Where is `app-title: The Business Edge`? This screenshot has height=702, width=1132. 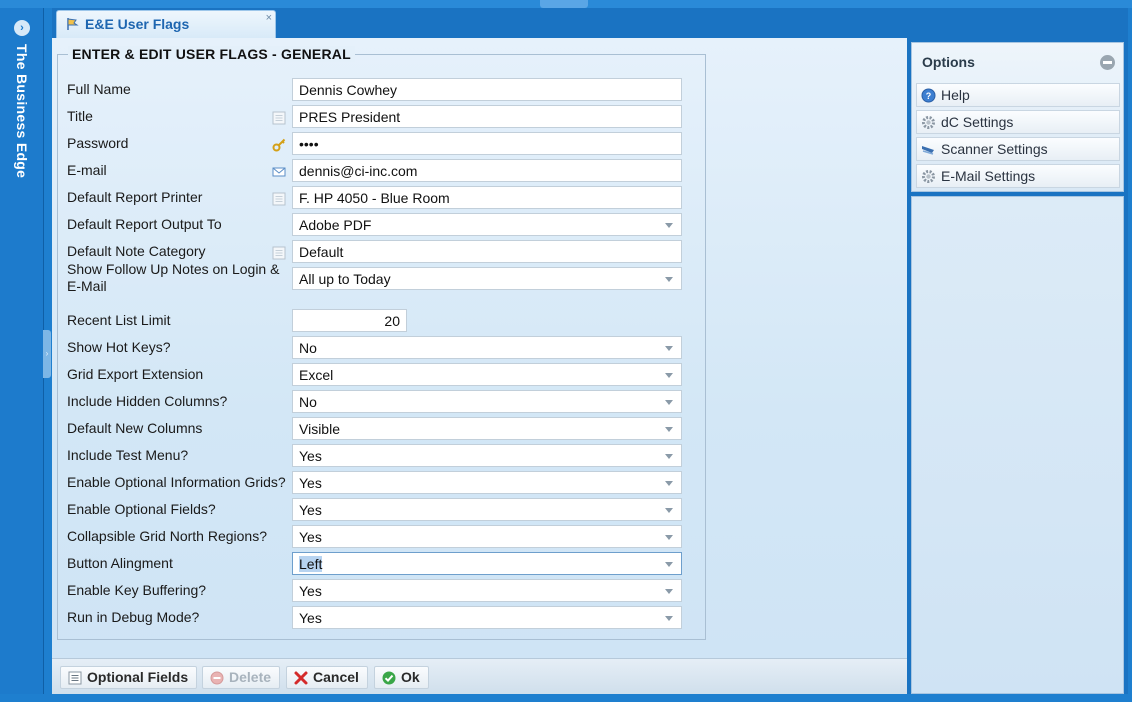
app-title: The Business Edge is located at coordinates (22, 111).